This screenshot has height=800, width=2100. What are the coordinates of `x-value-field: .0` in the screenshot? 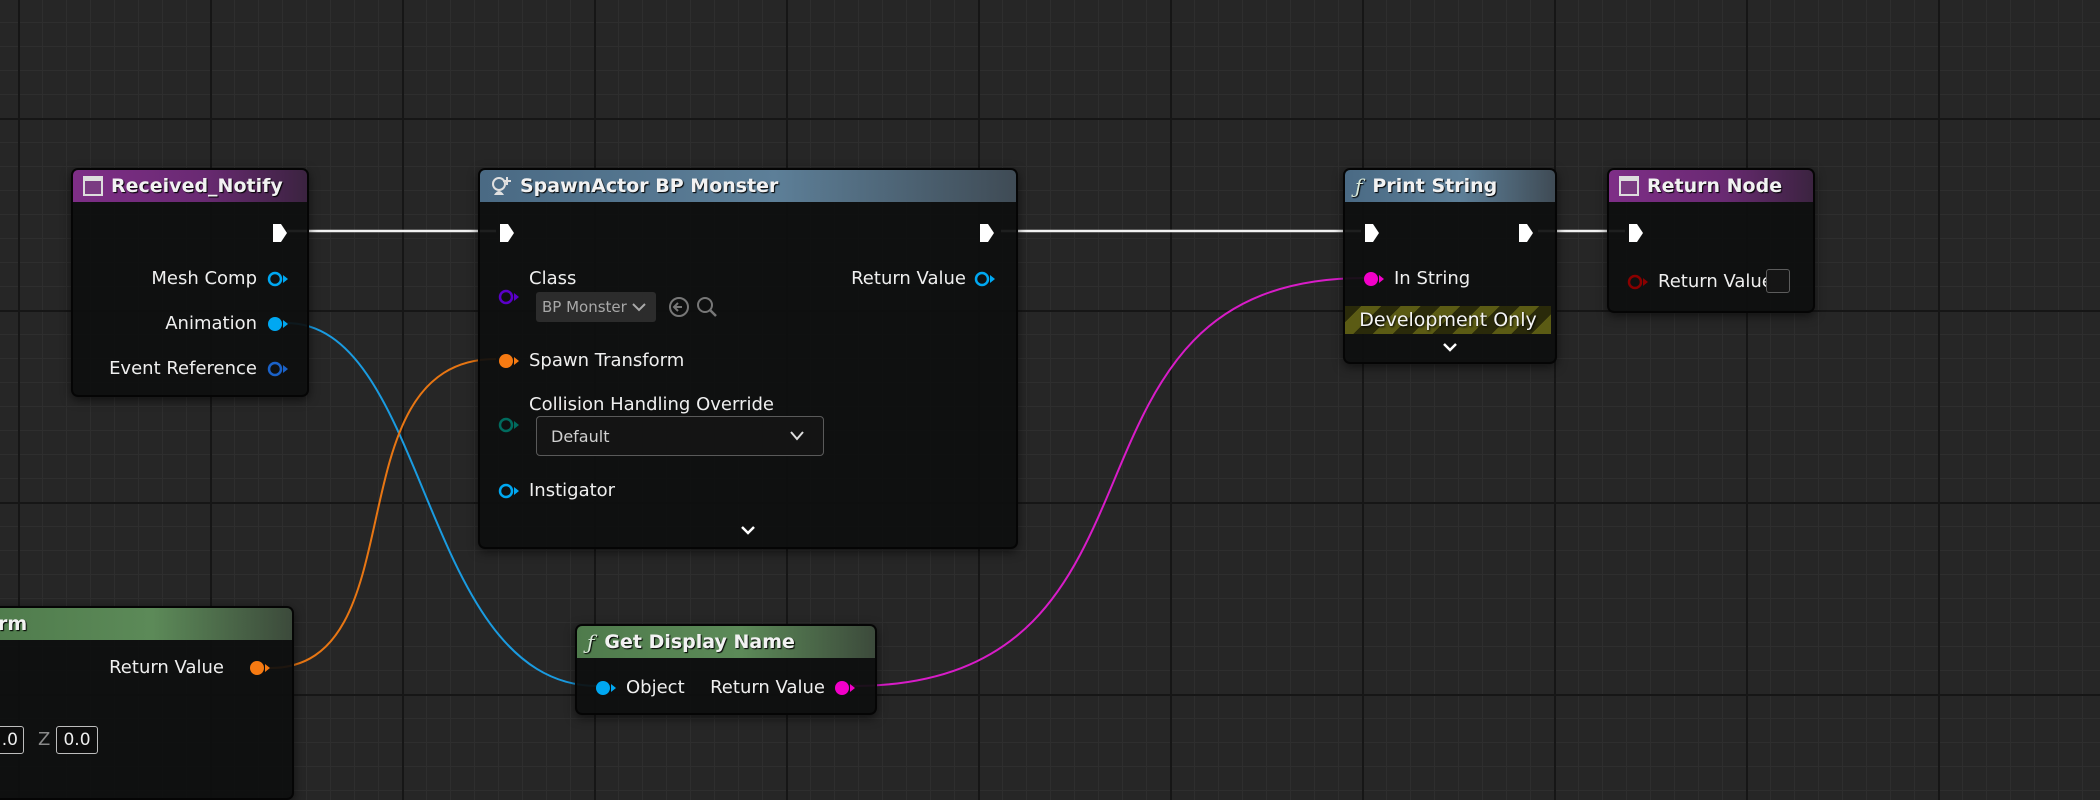 It's located at (12, 740).